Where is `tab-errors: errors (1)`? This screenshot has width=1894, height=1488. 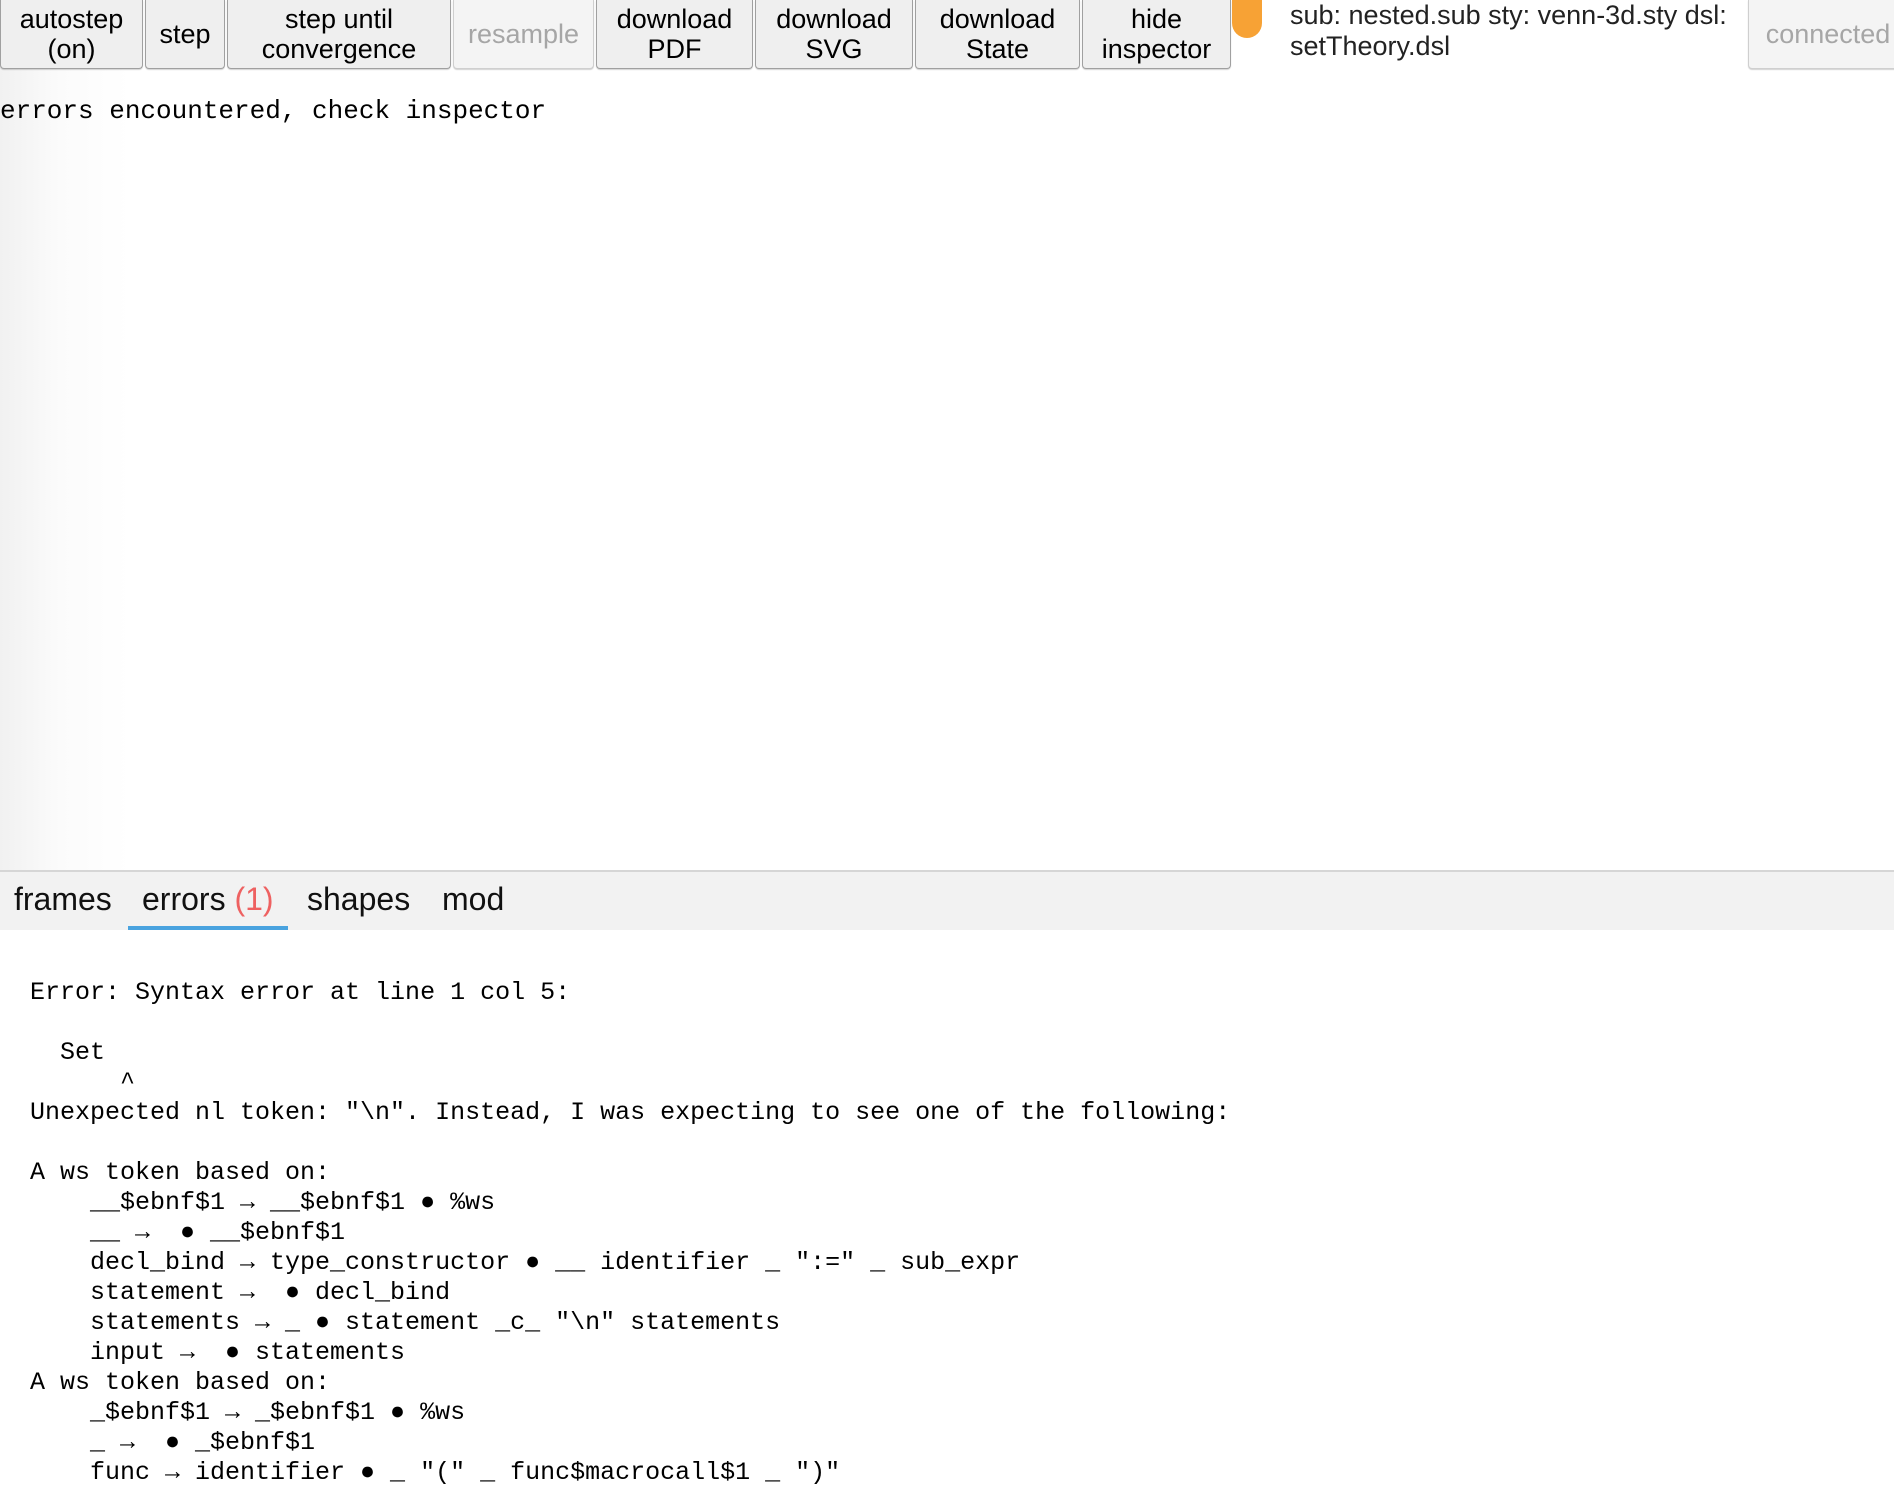
tab-errors: errors (1) is located at coordinates (208, 901).